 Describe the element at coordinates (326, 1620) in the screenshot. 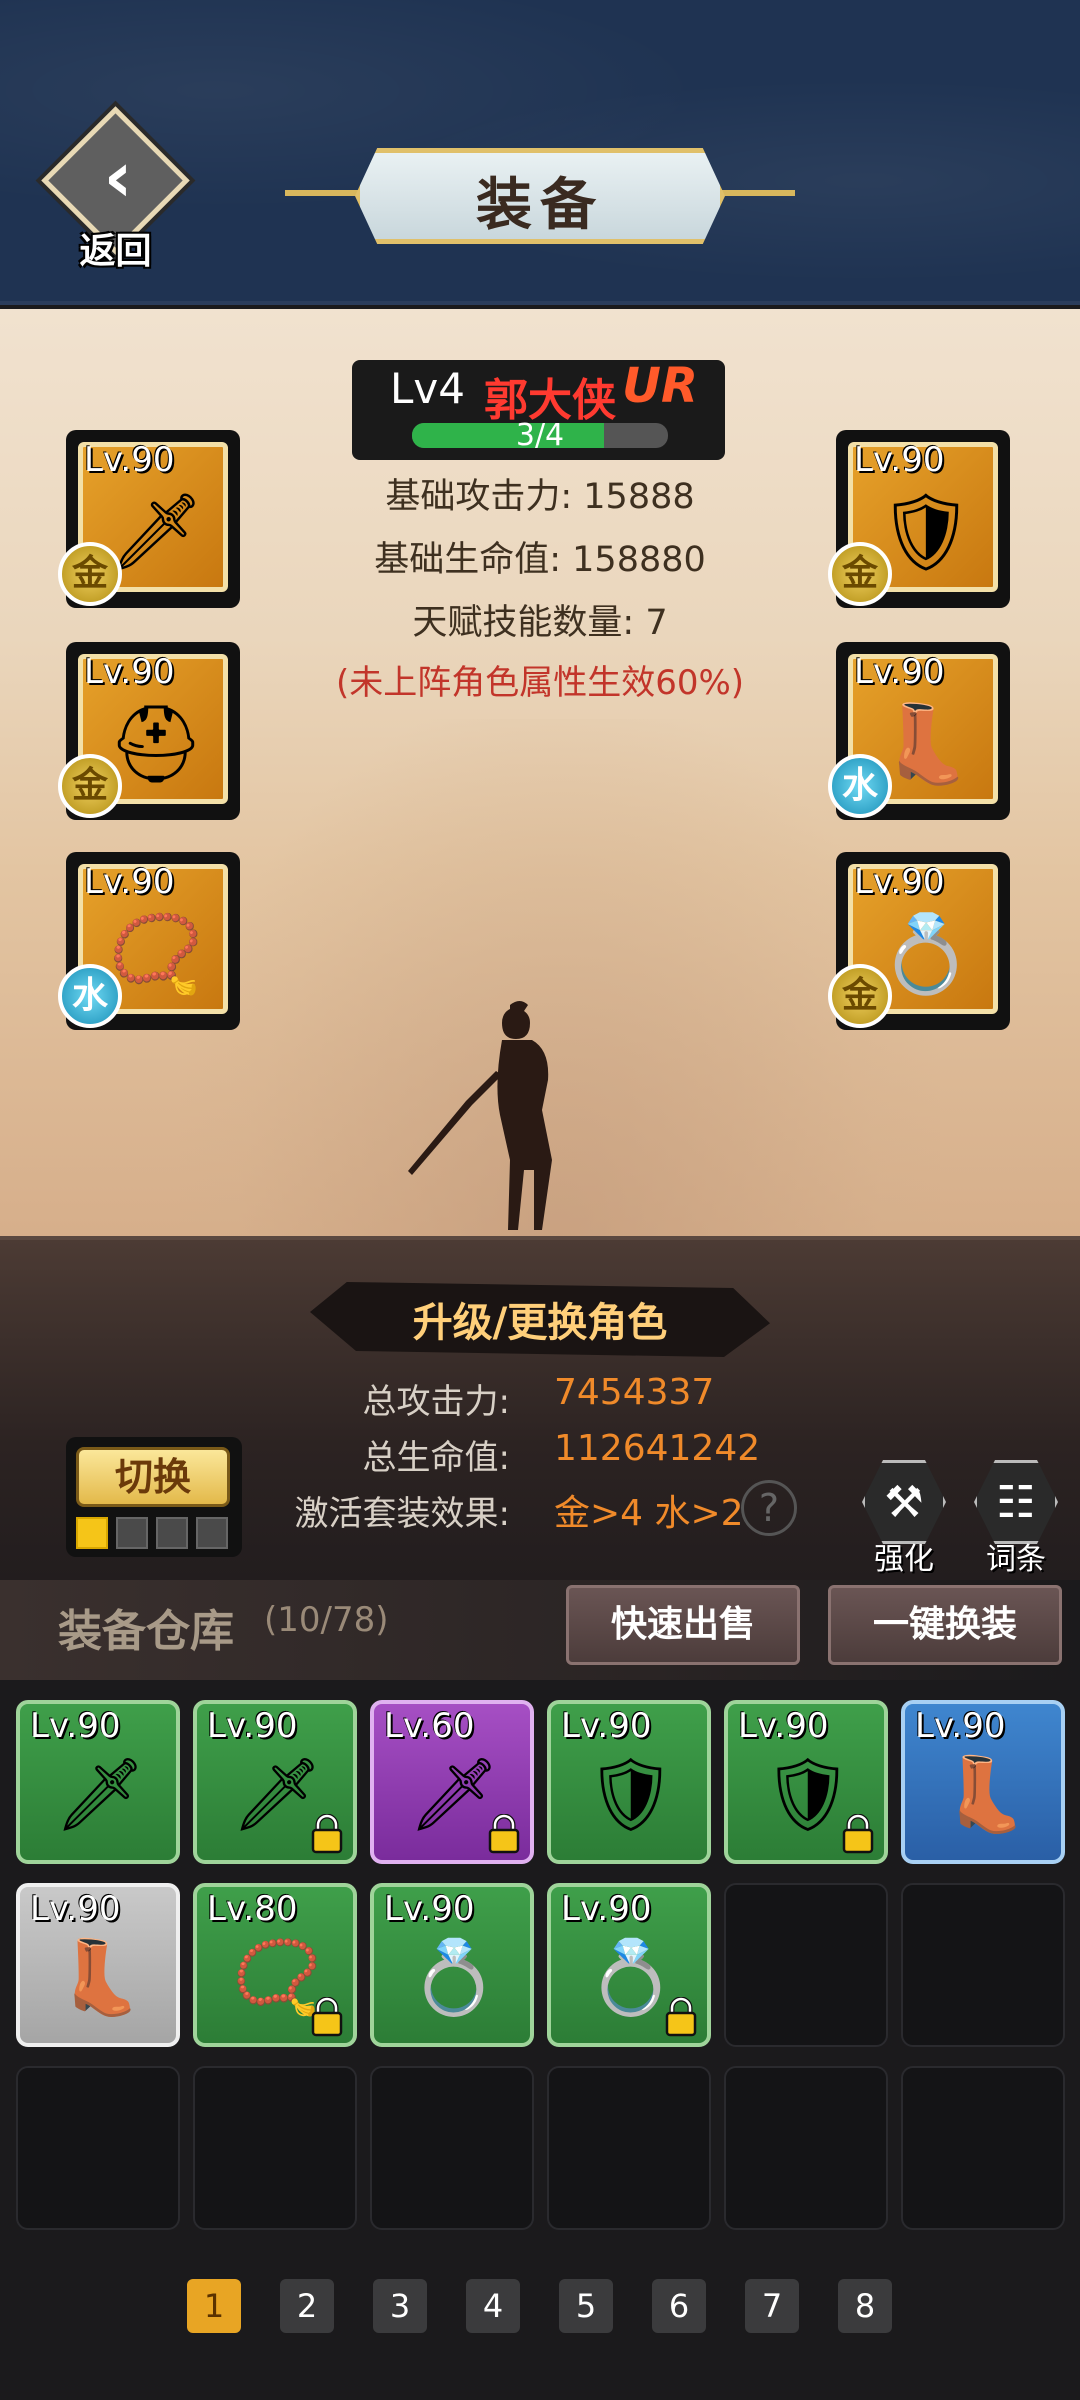

I see `warehouse-count: (10/78)` at that location.